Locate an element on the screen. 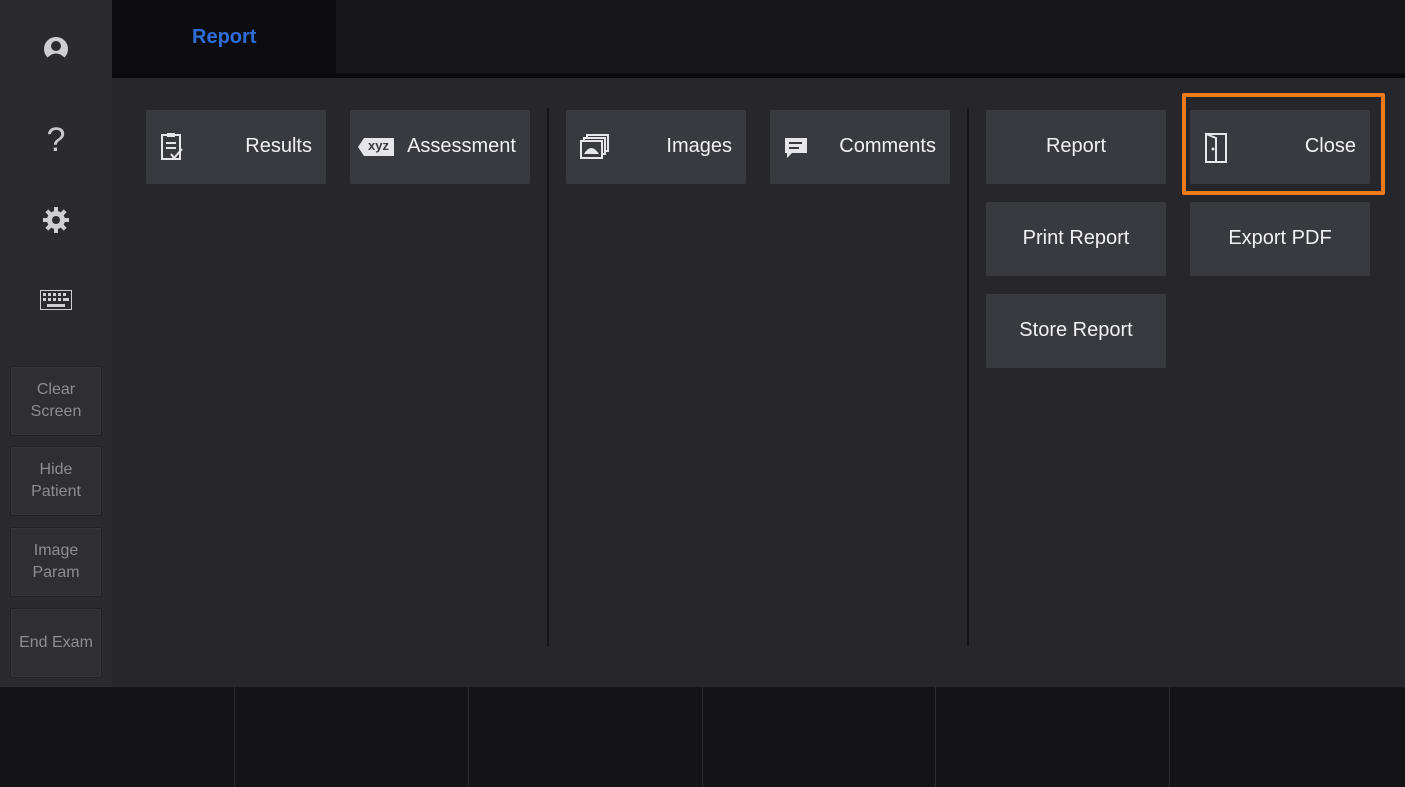 This screenshot has height=787, width=1405. clear-screen-button: Clear Screen is located at coordinates (56, 401).